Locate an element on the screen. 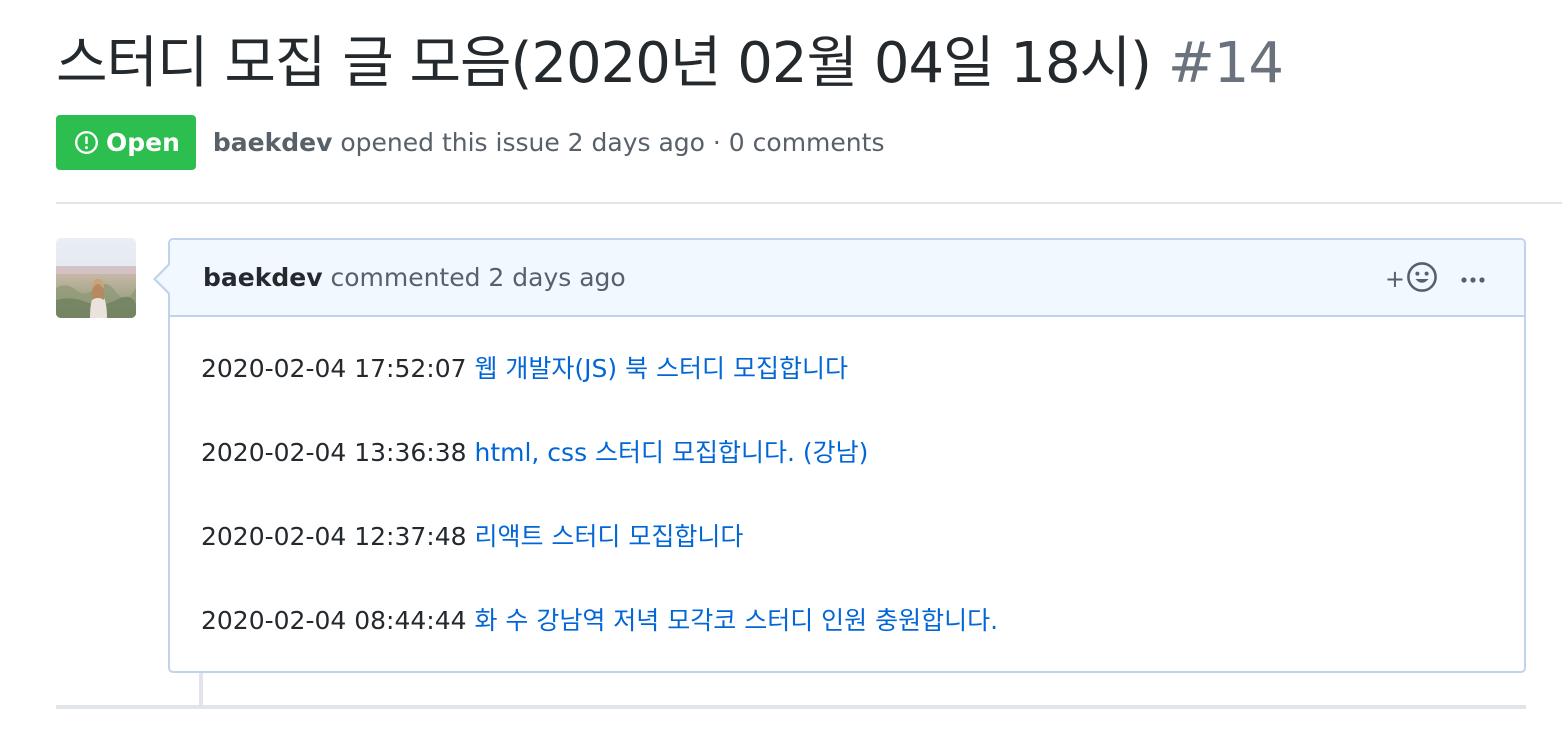 The width and height of the screenshot is (1562, 736). comment-author-link: baekdev is located at coordinates (263, 277).